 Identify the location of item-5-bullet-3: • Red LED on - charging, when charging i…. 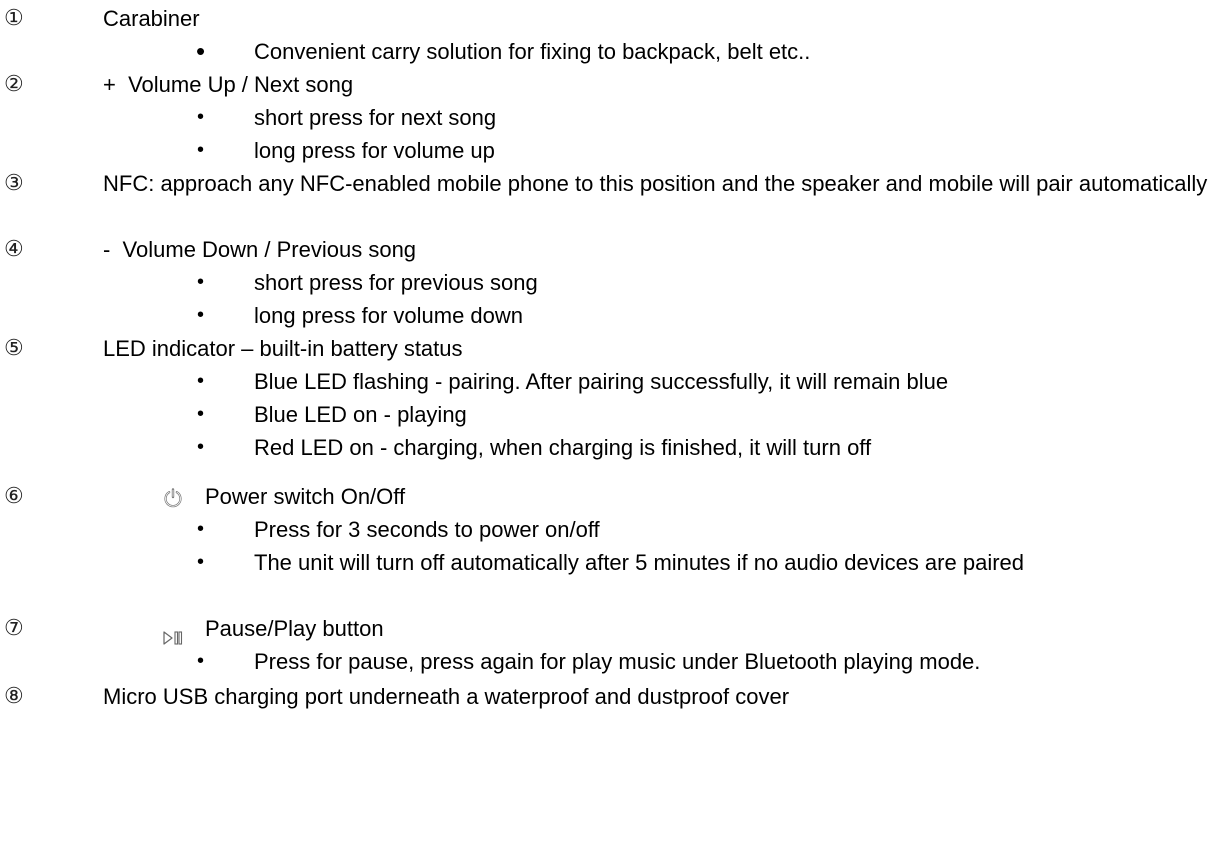
(609, 447).